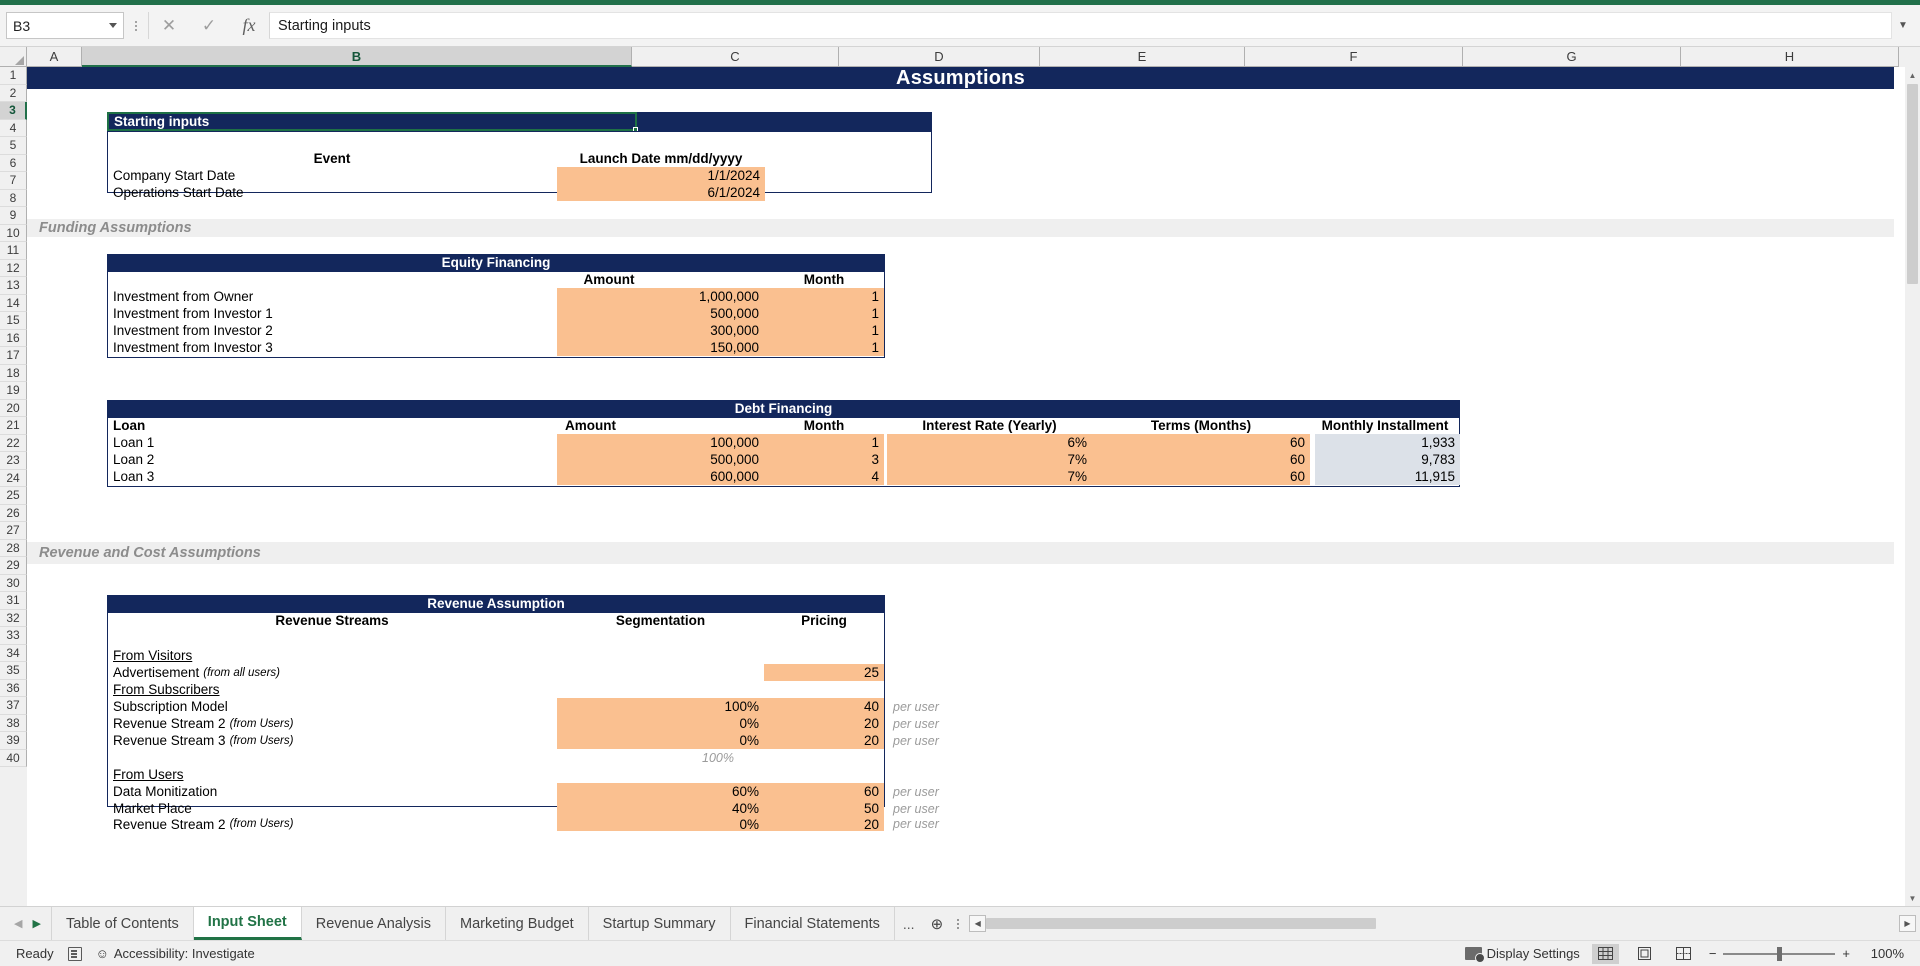 Image resolution: width=1920 pixels, height=966 pixels. Describe the element at coordinates (978, 923) in the screenshot. I see `scroll-left-icon: ◀` at that location.